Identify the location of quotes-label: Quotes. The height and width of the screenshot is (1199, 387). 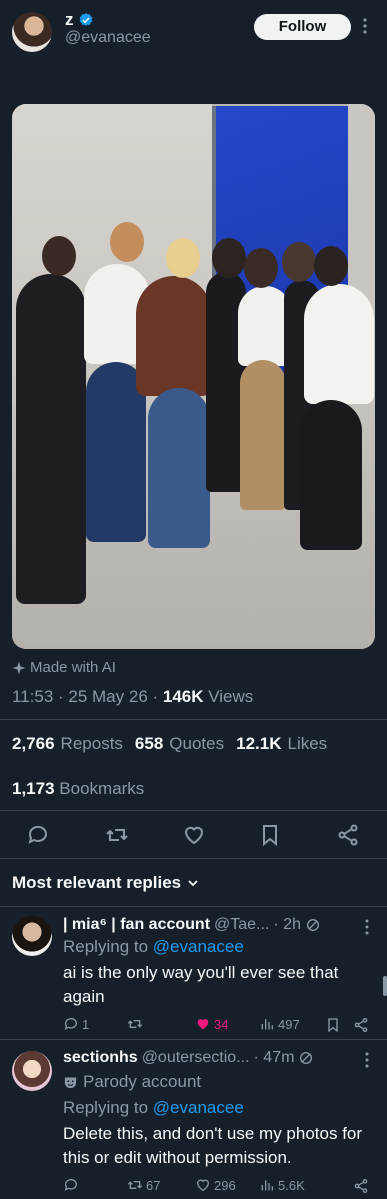
(196, 744).